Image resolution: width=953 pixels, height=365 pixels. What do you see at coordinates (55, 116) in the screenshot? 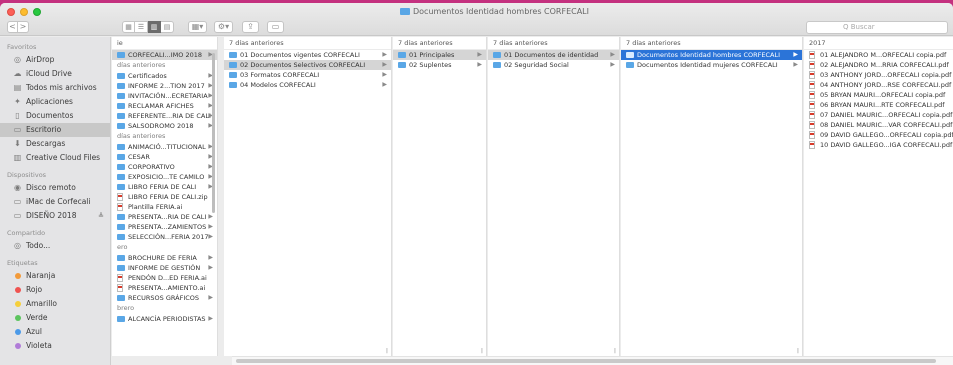
I see `sidebar-item: ▯ Documentos` at bounding box center [55, 116].